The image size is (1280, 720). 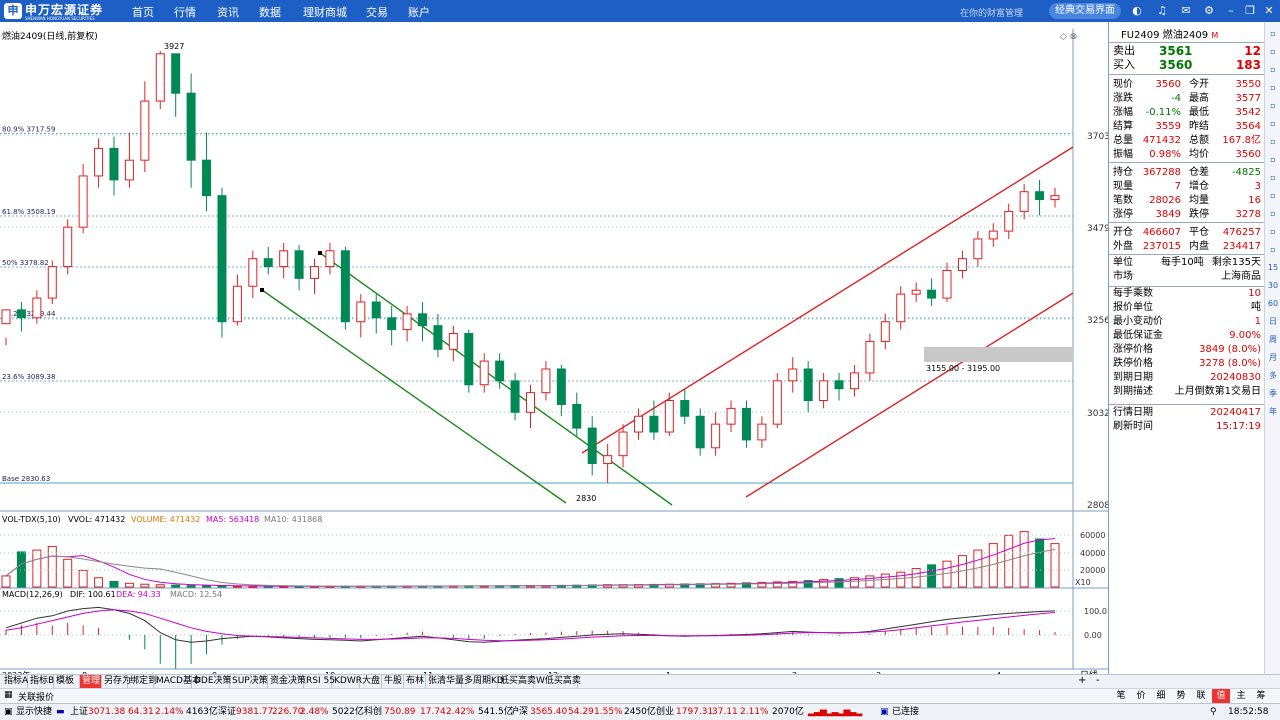 What do you see at coordinates (1273, 106) in the screenshot?
I see `bar-icon: ▫` at bounding box center [1273, 106].